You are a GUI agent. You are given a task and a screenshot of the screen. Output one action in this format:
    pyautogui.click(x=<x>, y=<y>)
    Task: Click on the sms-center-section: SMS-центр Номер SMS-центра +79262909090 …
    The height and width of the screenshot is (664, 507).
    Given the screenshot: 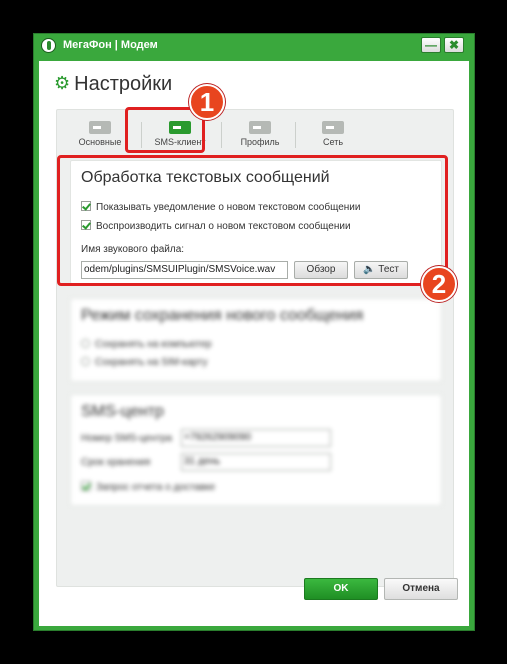 What is the action you would take?
    pyautogui.click(x=256, y=450)
    